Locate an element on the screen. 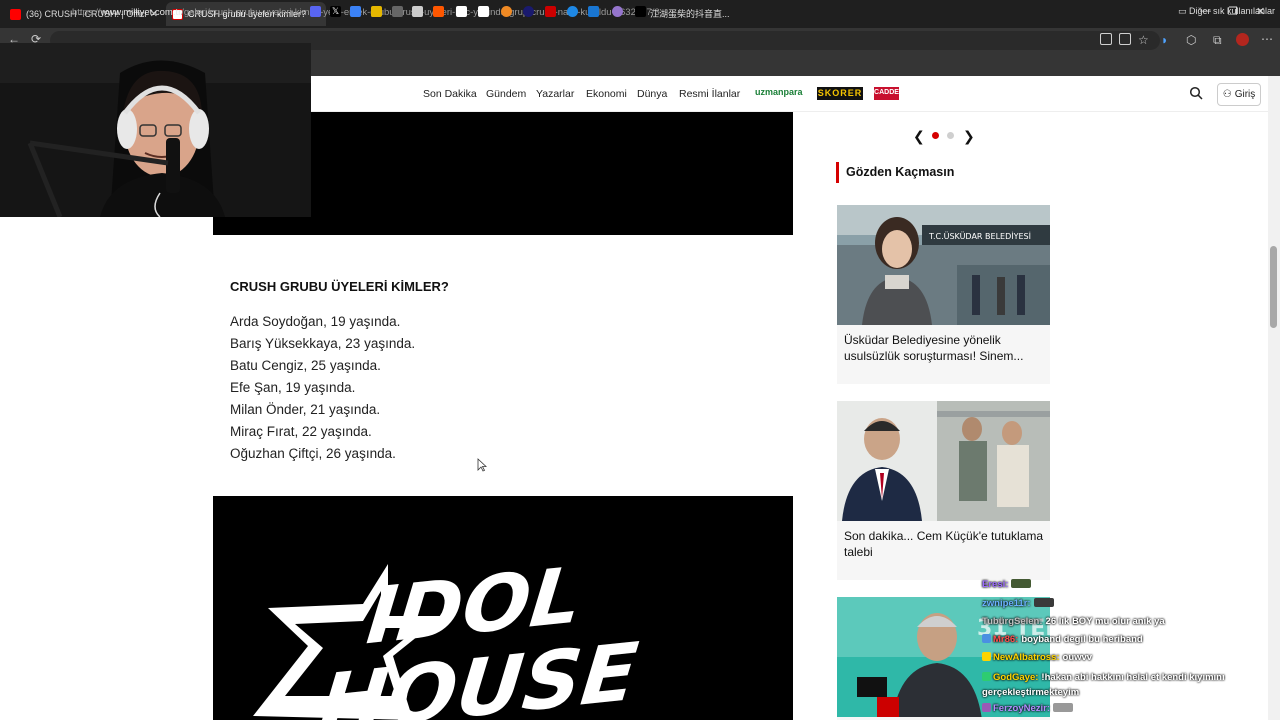 This screenshot has width=1280, height=720. bookmark-reddit-icon is located at coordinates (438, 11).